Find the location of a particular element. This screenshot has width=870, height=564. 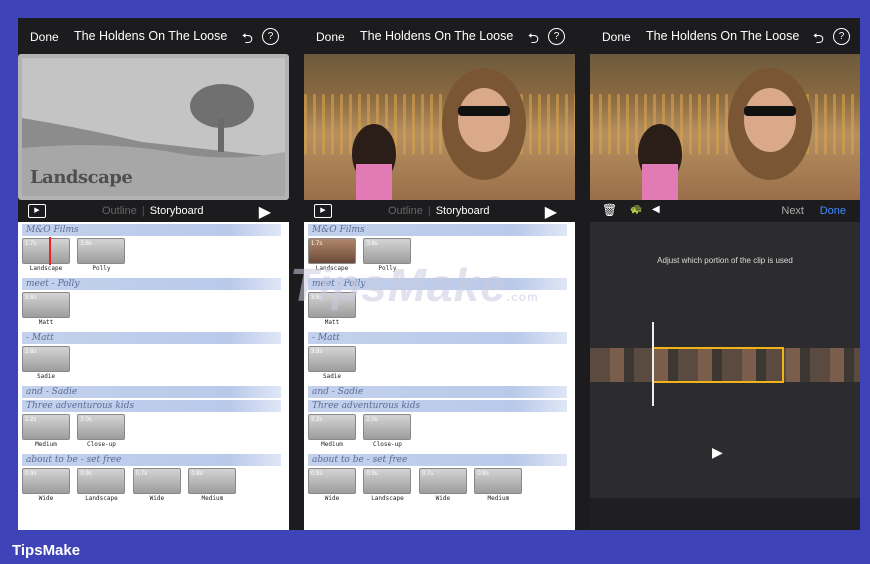

clip-tile: 1.7s Landscape is located at coordinates (46, 256).